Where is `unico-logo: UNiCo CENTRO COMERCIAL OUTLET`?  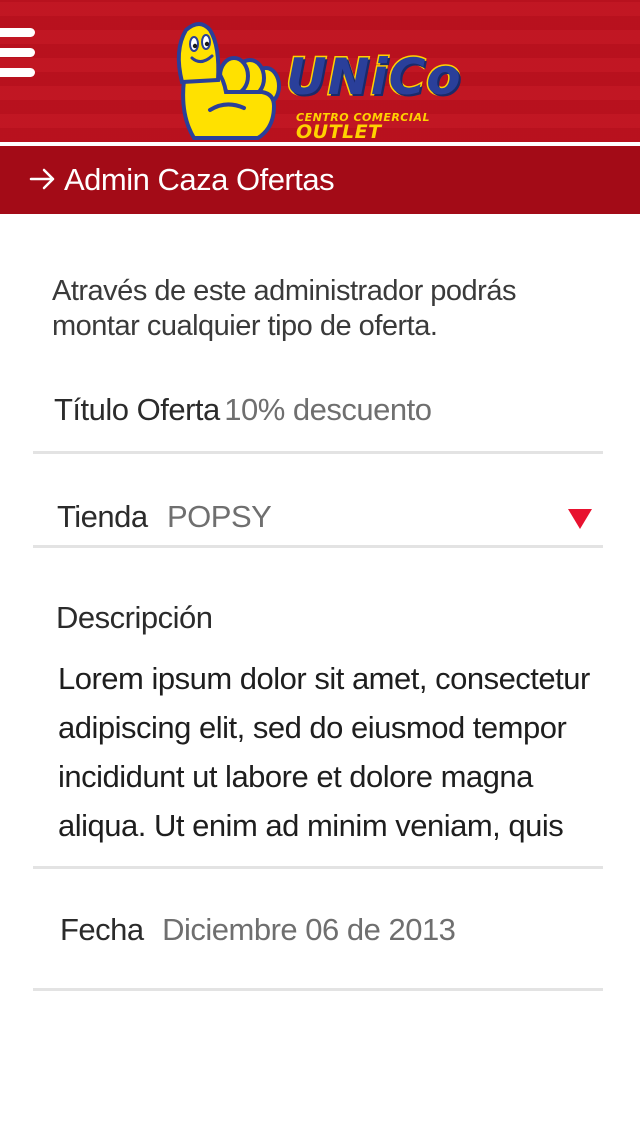 unico-logo: UNiCo CENTRO COMERCIAL OUTLET is located at coordinates (325, 81).